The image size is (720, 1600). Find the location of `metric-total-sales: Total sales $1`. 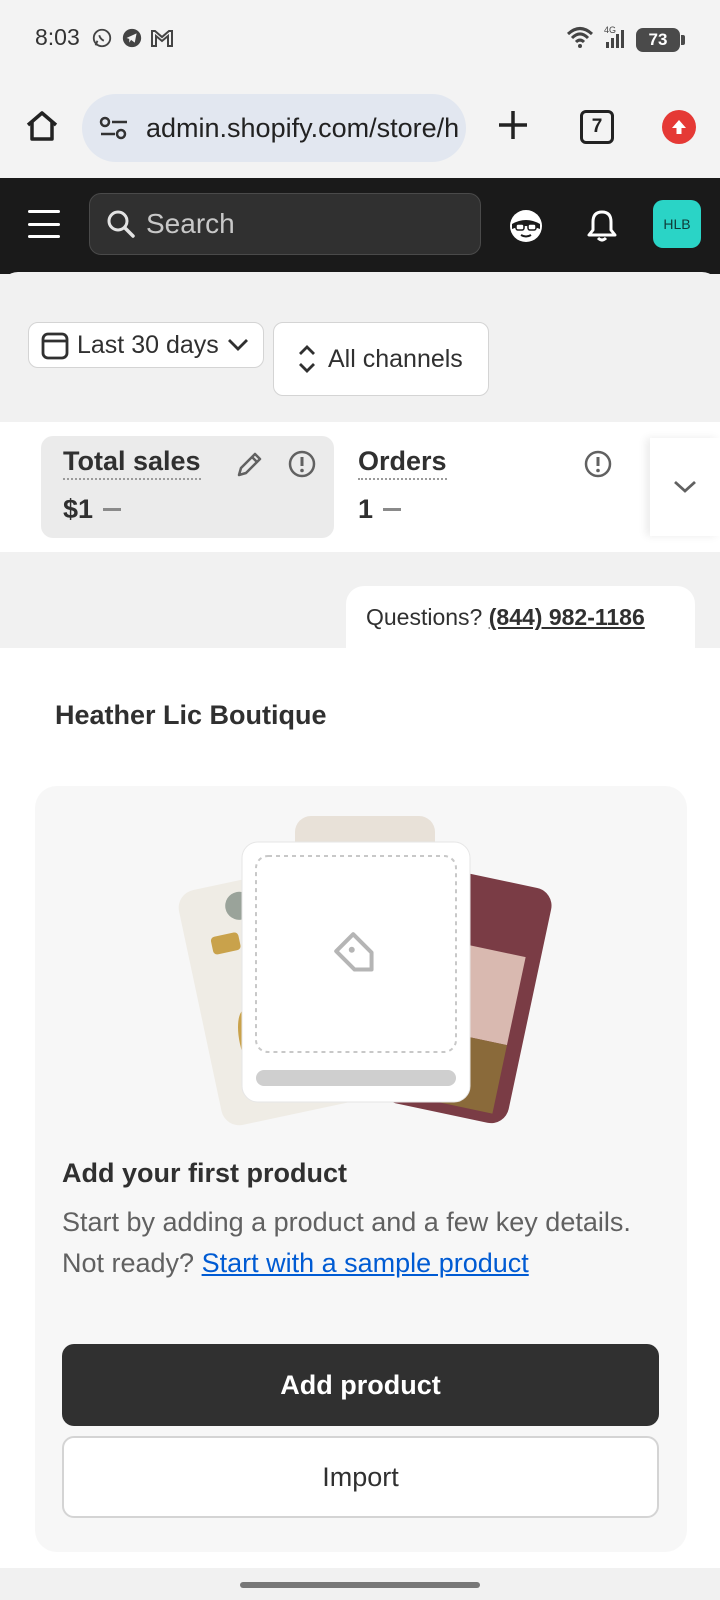

metric-total-sales: Total sales $1 is located at coordinates (187, 487).